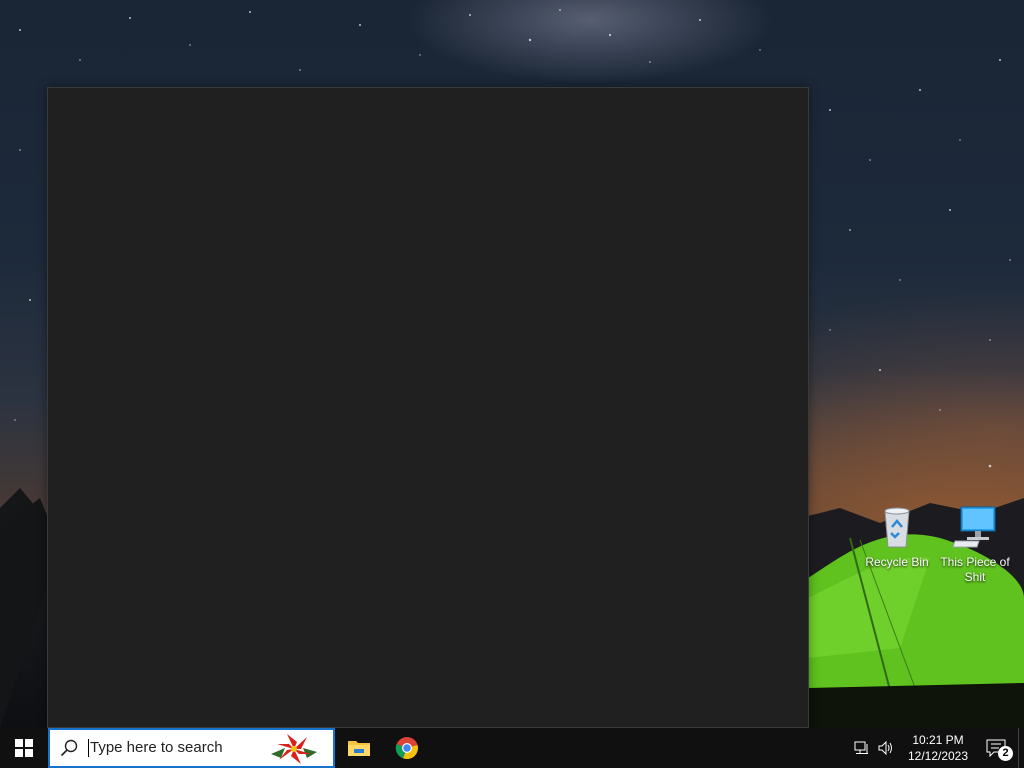 The image size is (1024, 768). I want to click on this-pc-label: This Piece of Shit, so click(975, 569).